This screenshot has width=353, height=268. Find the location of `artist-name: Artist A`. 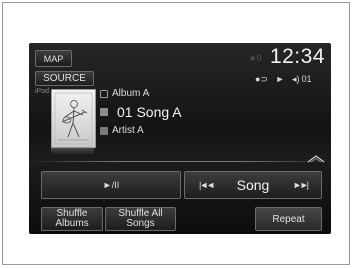

artist-name: Artist A is located at coordinates (128, 130).